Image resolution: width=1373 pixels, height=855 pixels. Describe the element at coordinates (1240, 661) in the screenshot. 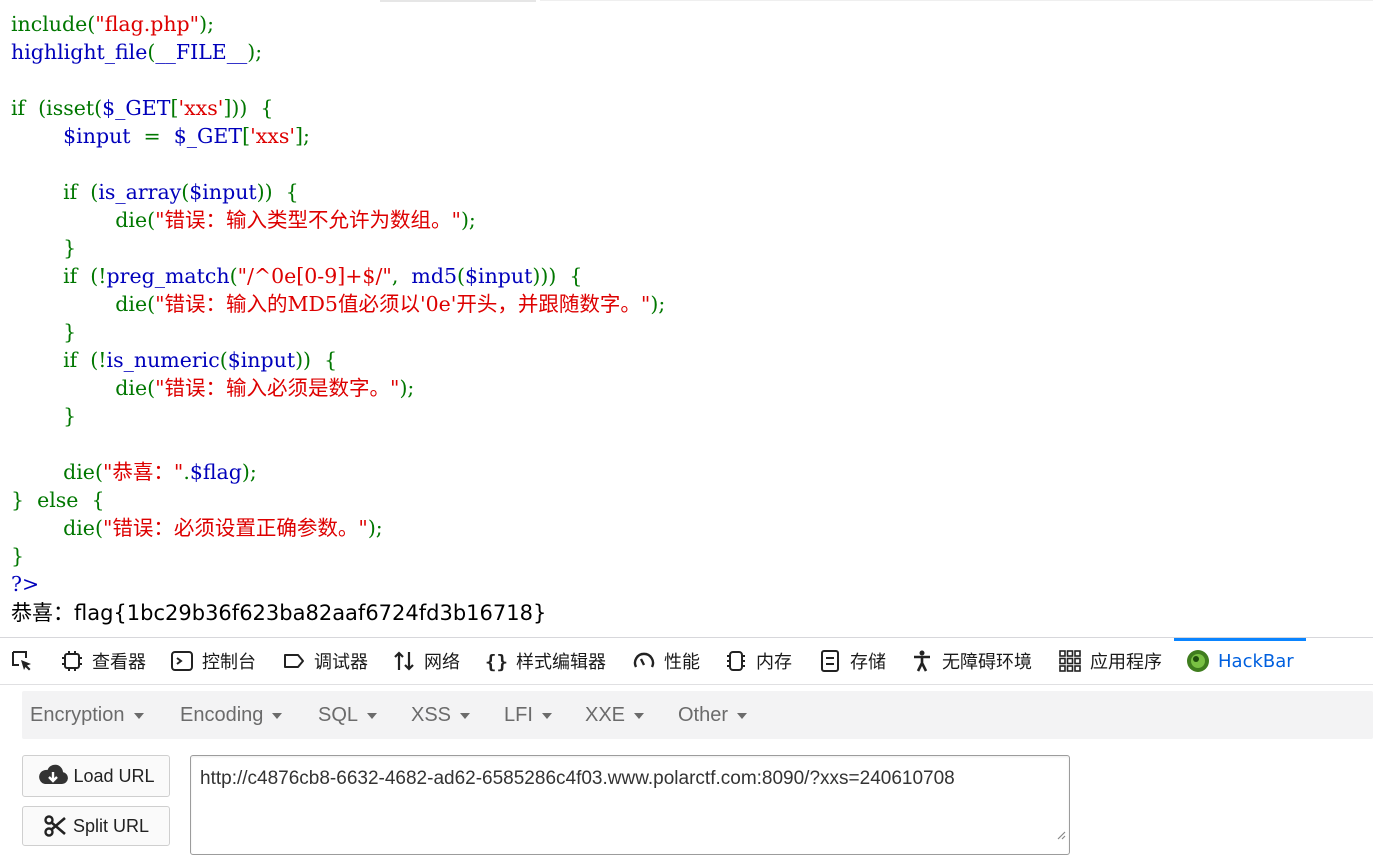

I see `devtools-tab-hackbar: HackBar` at that location.